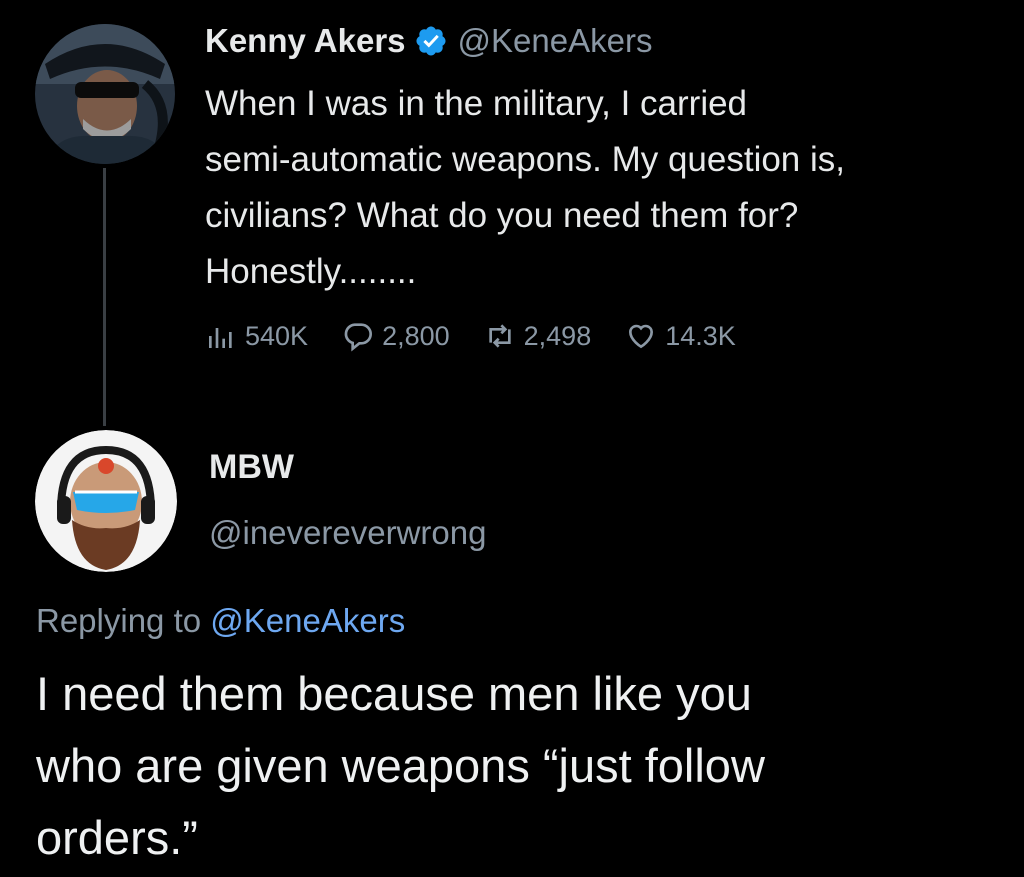  I want to click on views-count: 540K, so click(277, 335).